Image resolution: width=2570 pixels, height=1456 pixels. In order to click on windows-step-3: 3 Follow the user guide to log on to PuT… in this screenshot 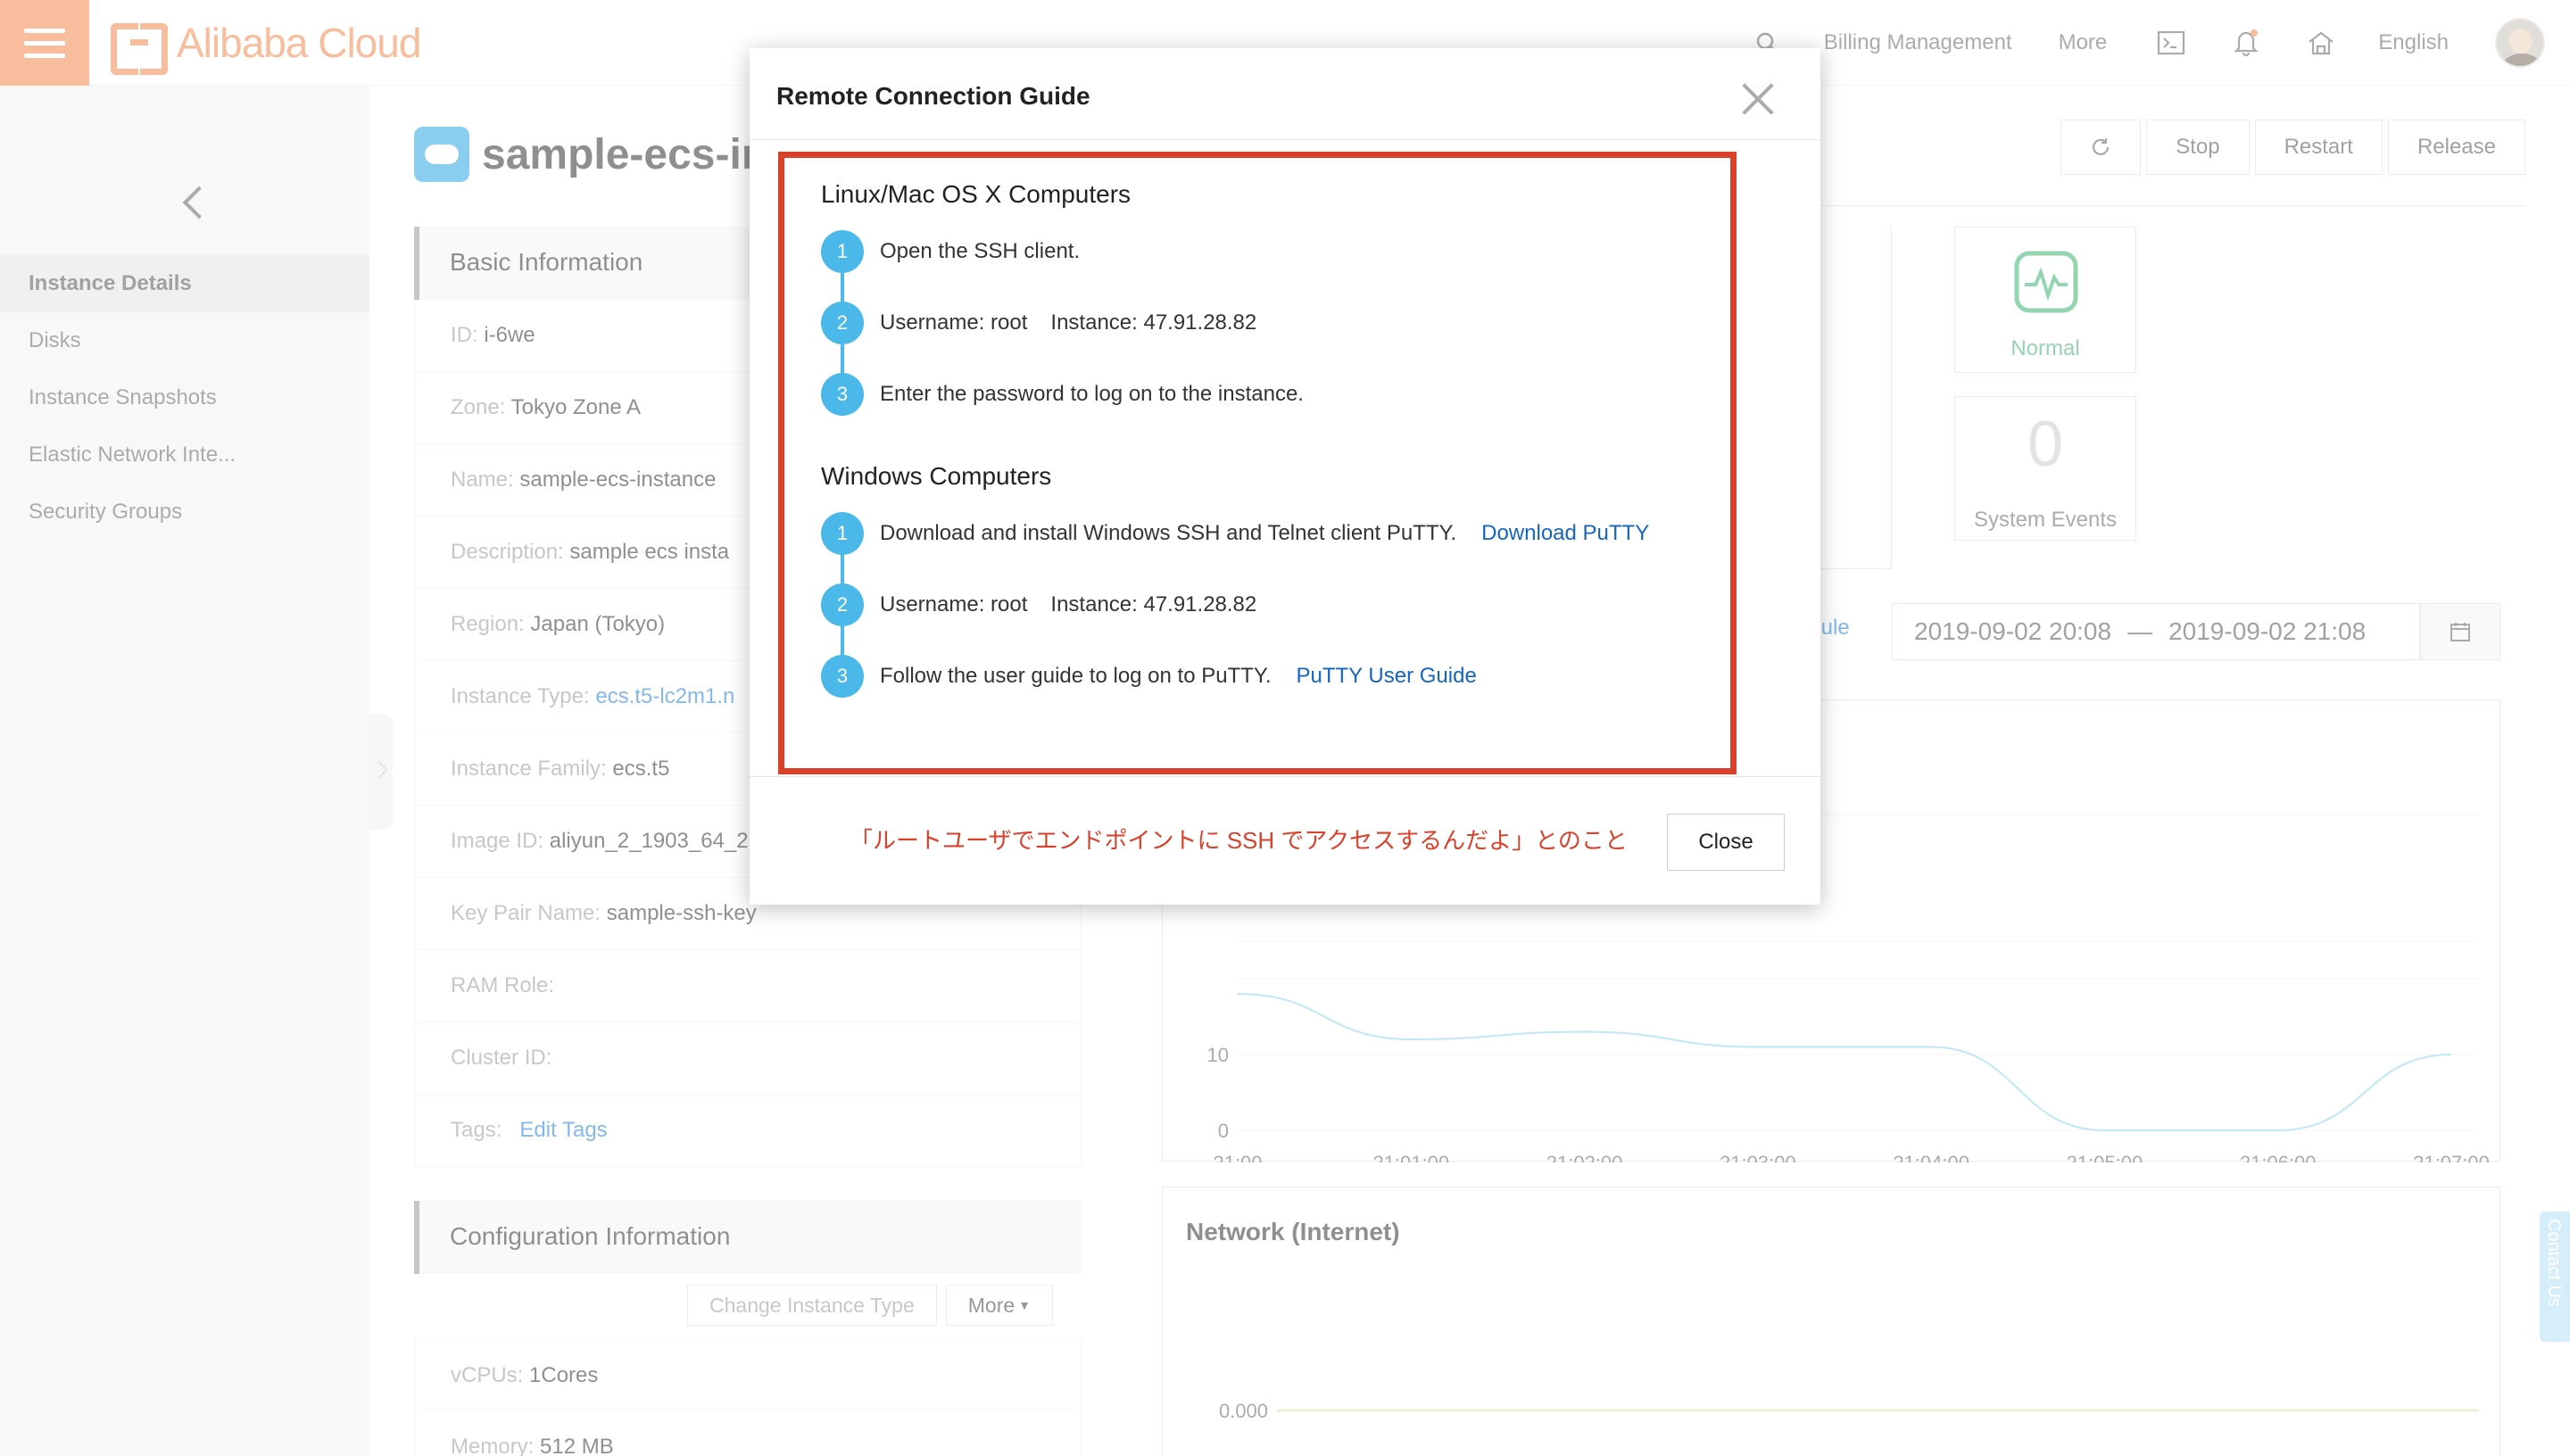, I will do `click(1149, 676)`.